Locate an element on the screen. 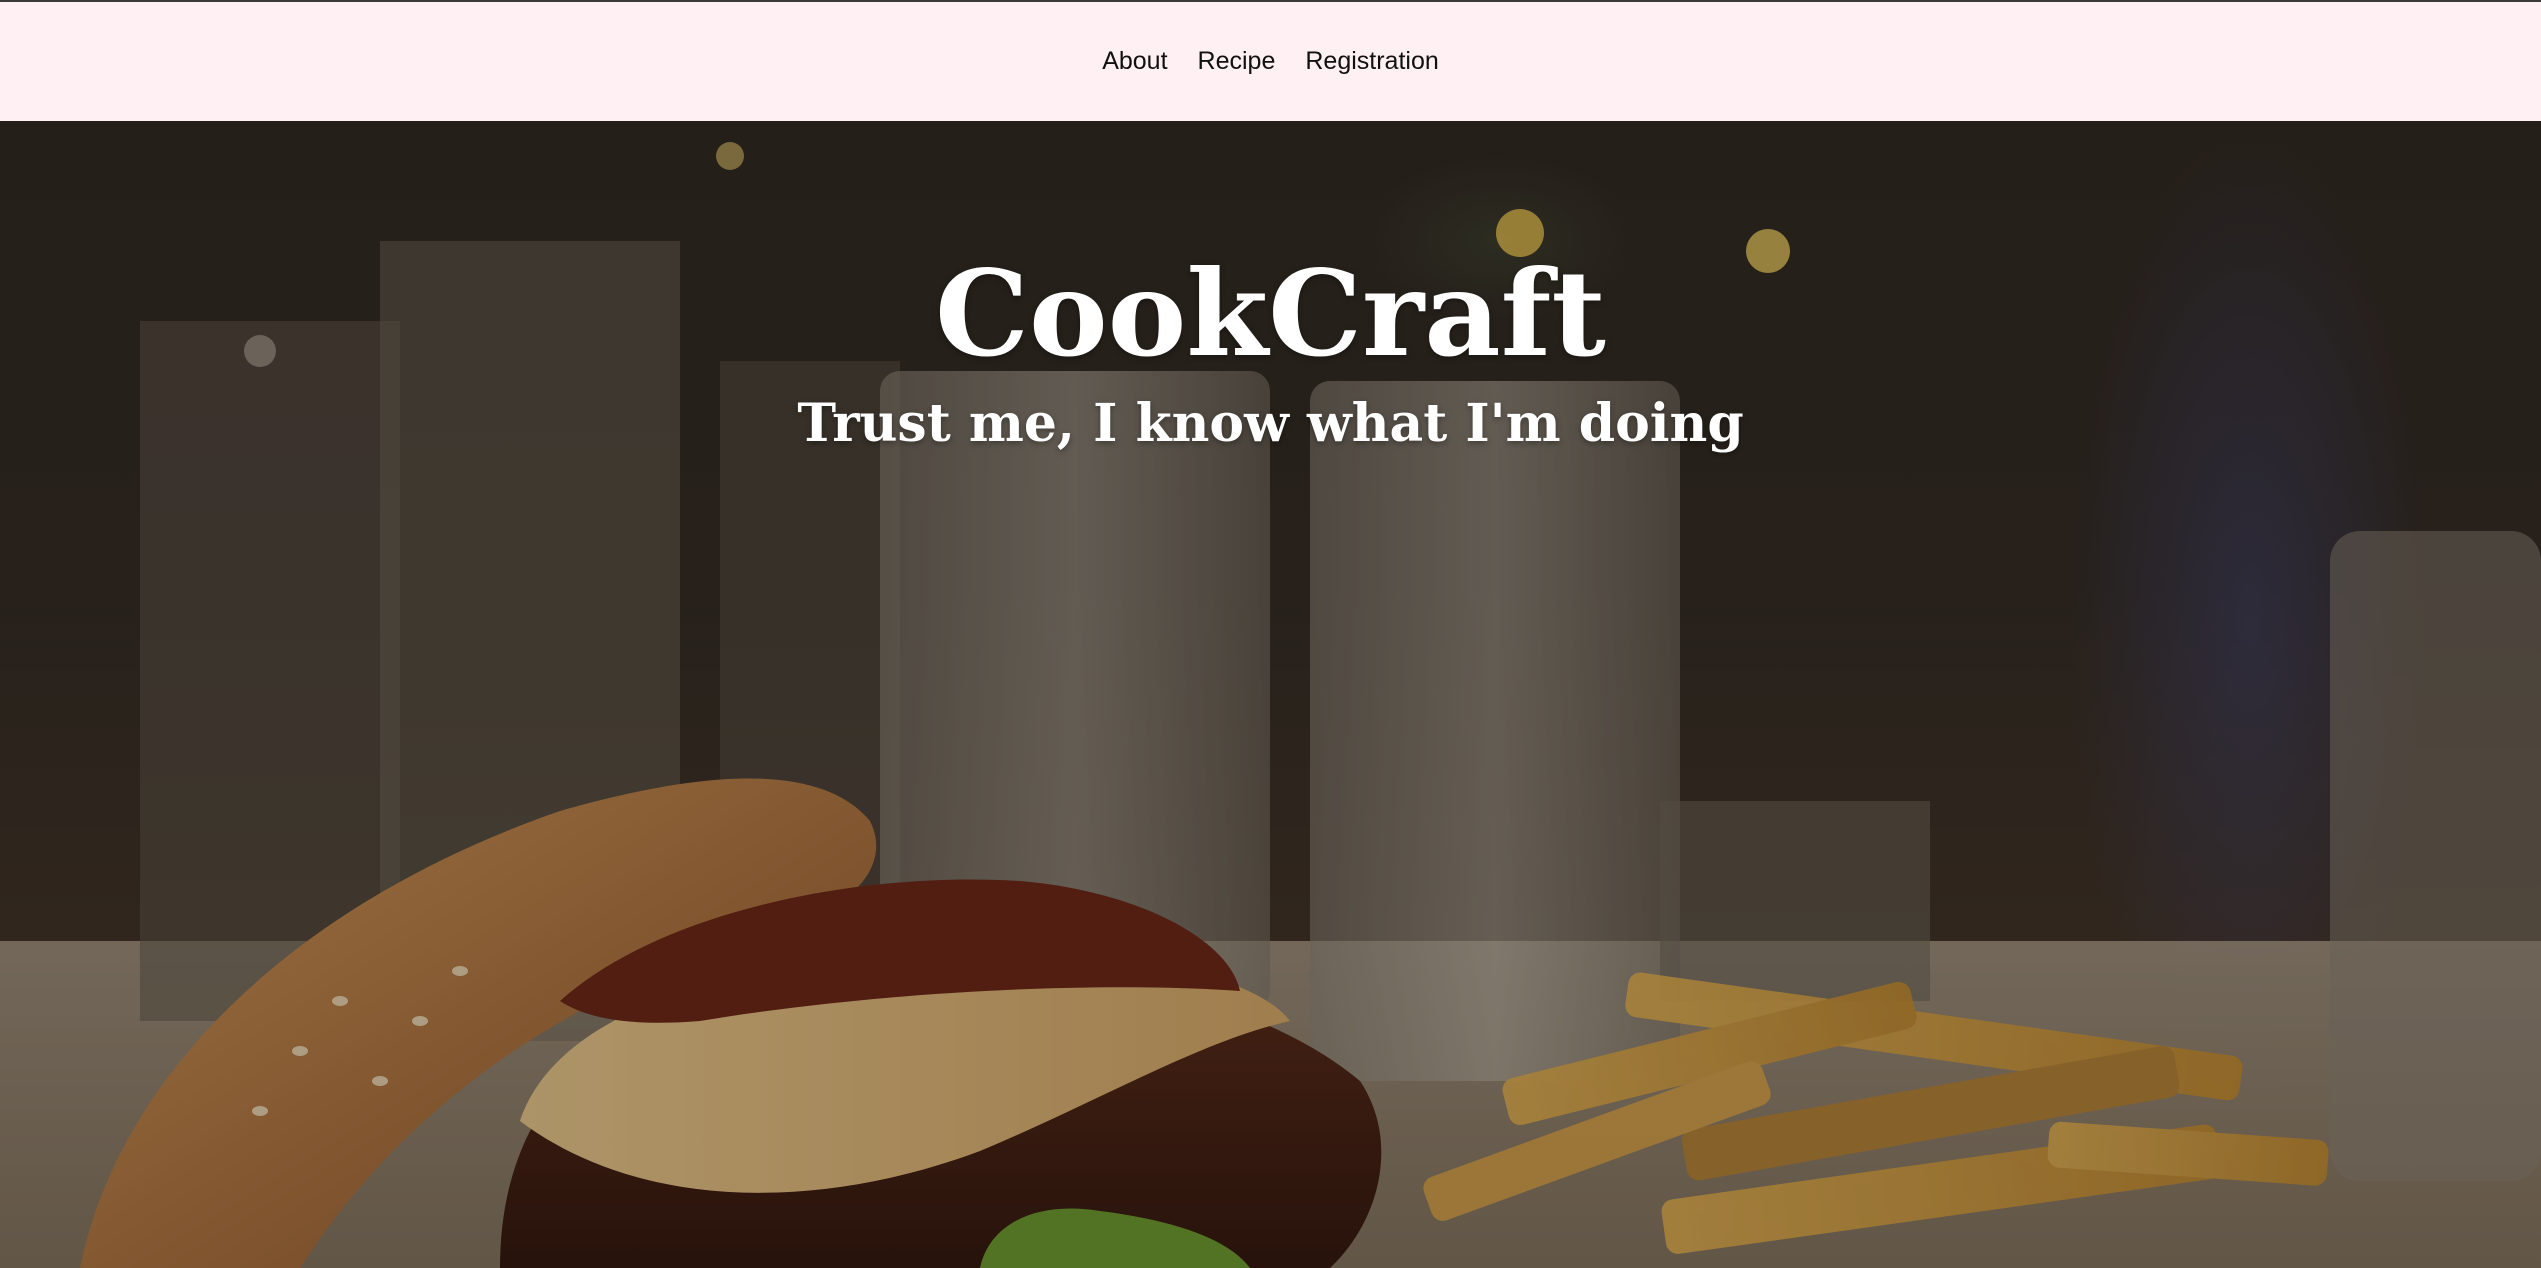  nav-link-registration: Registration is located at coordinates (1371, 61).